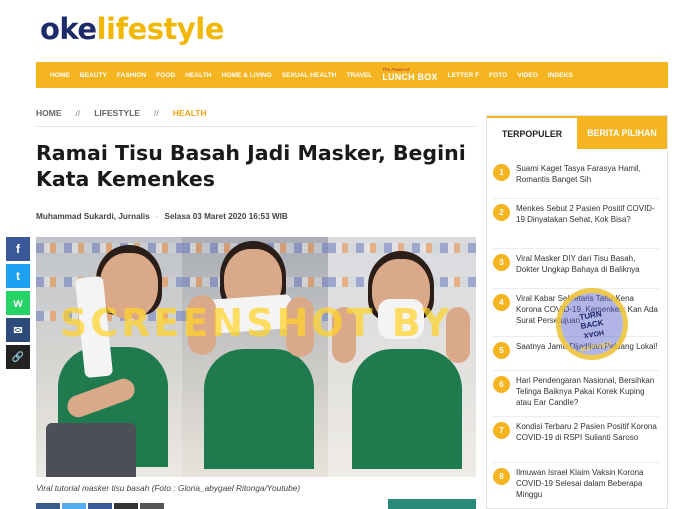  I want to click on breadcrumb: HOME // LIFESTYLE // HEALTH, so click(121, 113).